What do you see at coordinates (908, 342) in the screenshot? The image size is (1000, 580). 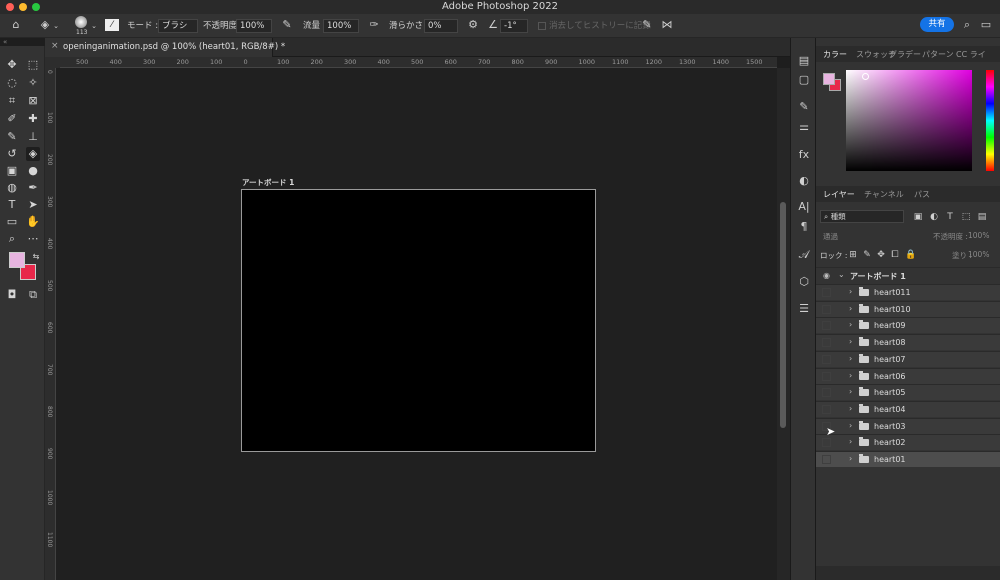 I see `layer-row: › heart08` at bounding box center [908, 342].